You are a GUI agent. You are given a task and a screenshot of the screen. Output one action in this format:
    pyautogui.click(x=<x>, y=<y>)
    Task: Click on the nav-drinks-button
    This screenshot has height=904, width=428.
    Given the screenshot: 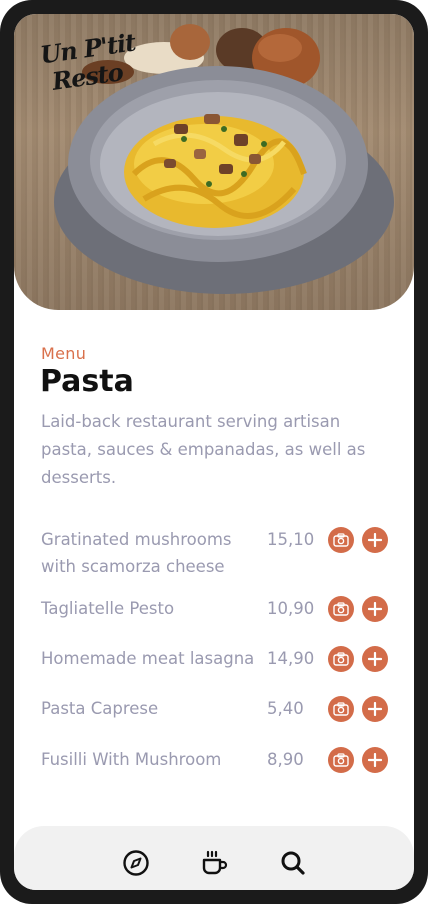 What is the action you would take?
    pyautogui.click(x=215, y=863)
    